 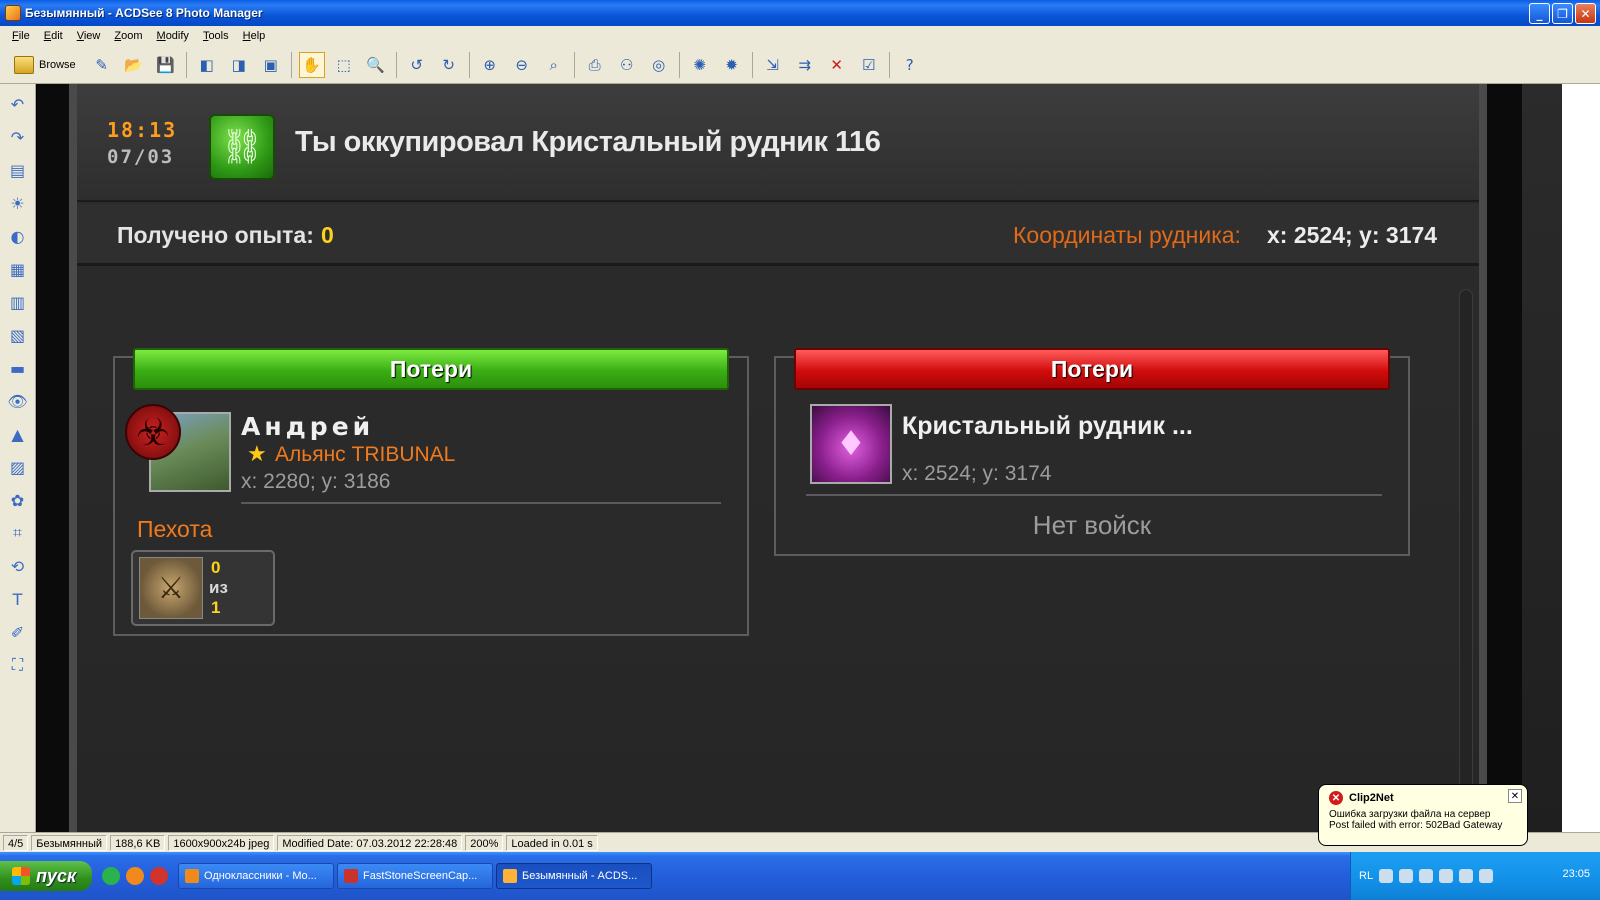 I want to click on brightness-icon: ☀, so click(x=18, y=203).